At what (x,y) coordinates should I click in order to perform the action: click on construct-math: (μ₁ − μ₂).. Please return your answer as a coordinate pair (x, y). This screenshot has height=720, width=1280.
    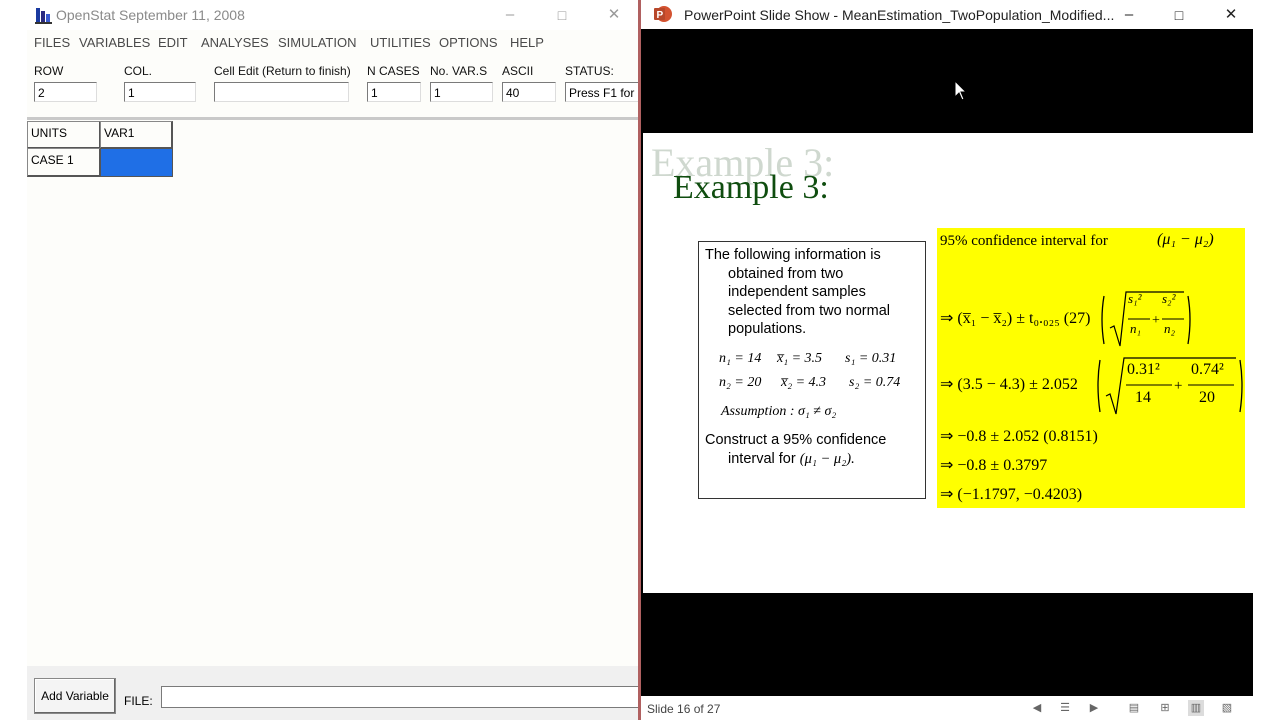
    Looking at the image, I should click on (827, 458).